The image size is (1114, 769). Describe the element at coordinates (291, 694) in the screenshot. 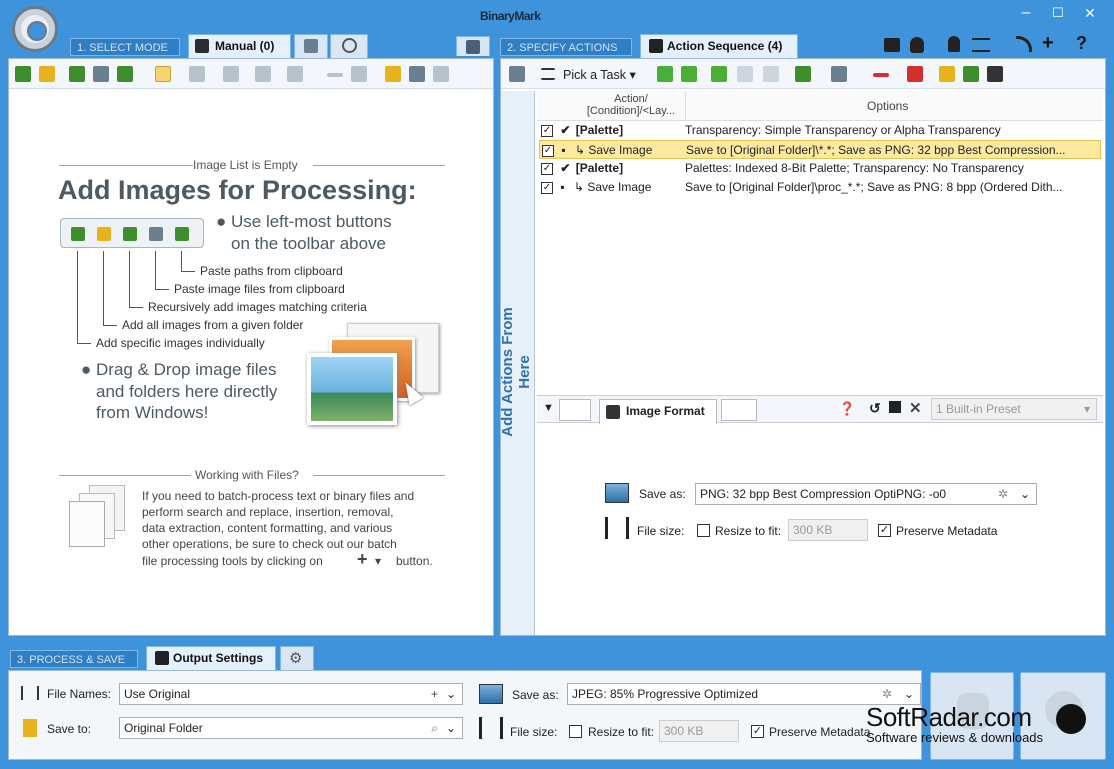

I see `file-names-field: Use Original + ⌄` at that location.